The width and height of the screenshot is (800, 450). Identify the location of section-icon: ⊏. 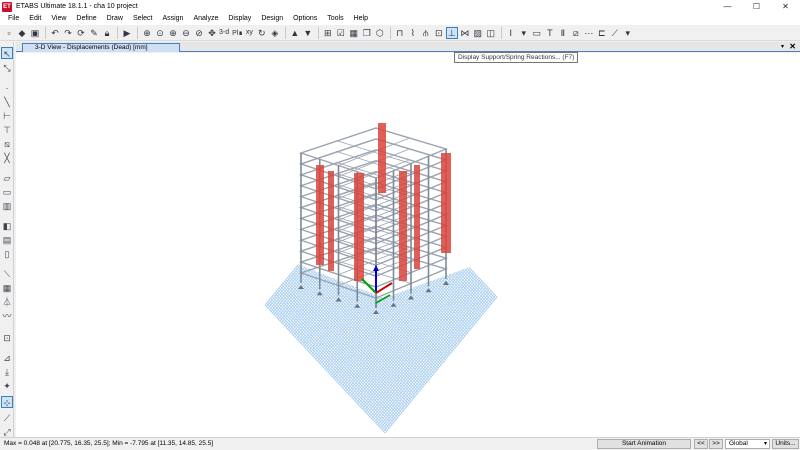
(602, 33).